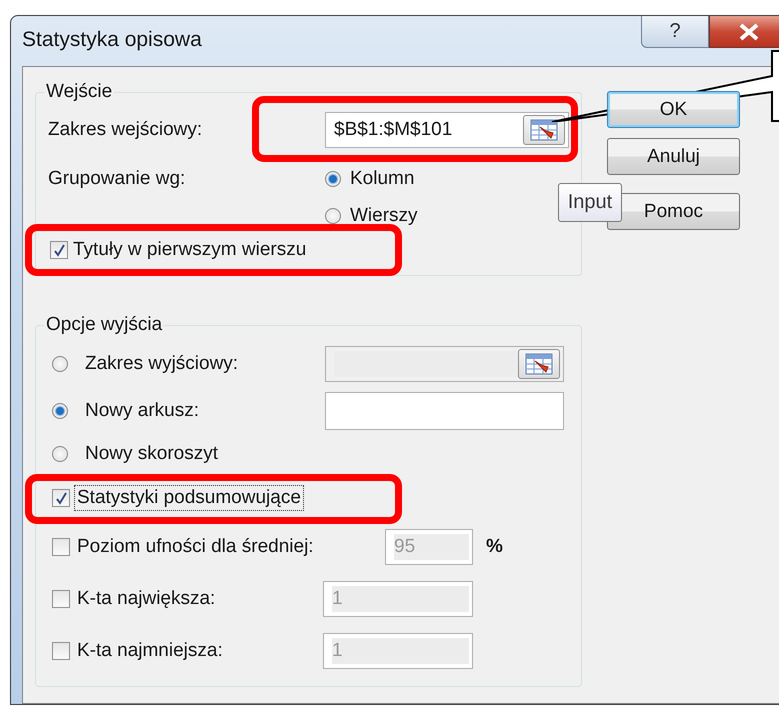  What do you see at coordinates (749, 31) in the screenshot?
I see `close-icon` at bounding box center [749, 31].